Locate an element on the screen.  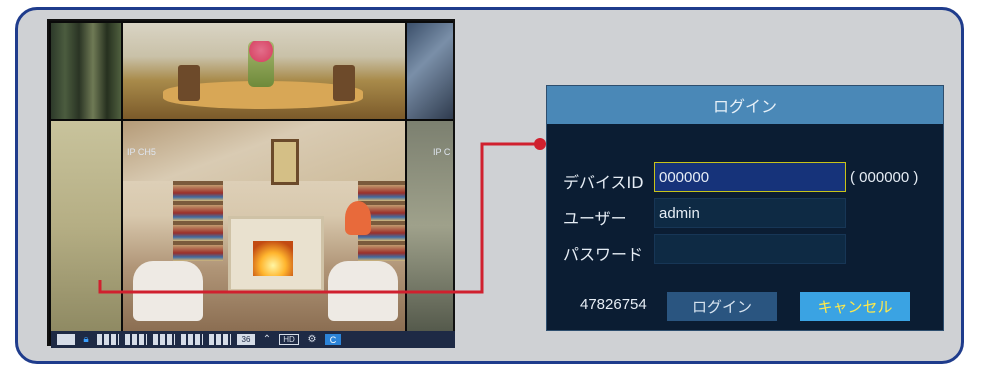
login-button: ログイン is located at coordinates (722, 306).